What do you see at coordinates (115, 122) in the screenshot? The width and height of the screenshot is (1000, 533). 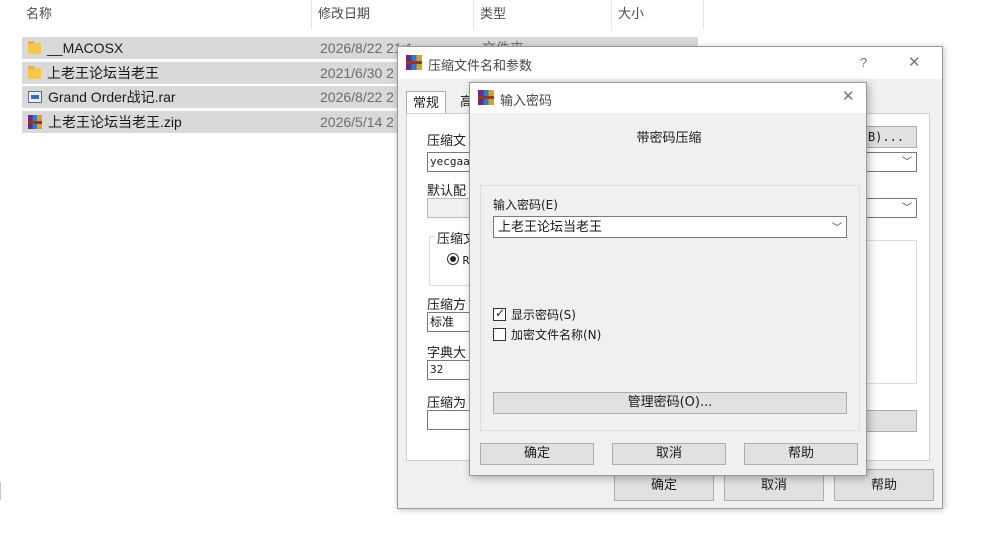 I see `file-name: 上老王论坛当老王.zip` at bounding box center [115, 122].